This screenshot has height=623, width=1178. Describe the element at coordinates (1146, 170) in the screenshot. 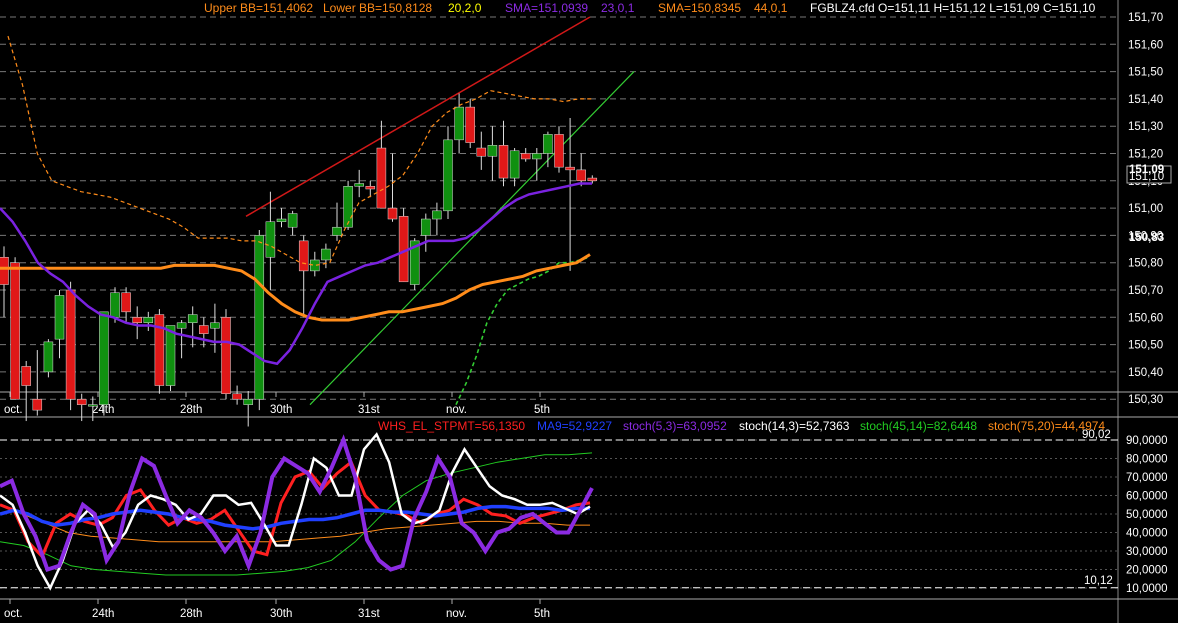

I see `sma-23-axis-tag: 151,09` at that location.